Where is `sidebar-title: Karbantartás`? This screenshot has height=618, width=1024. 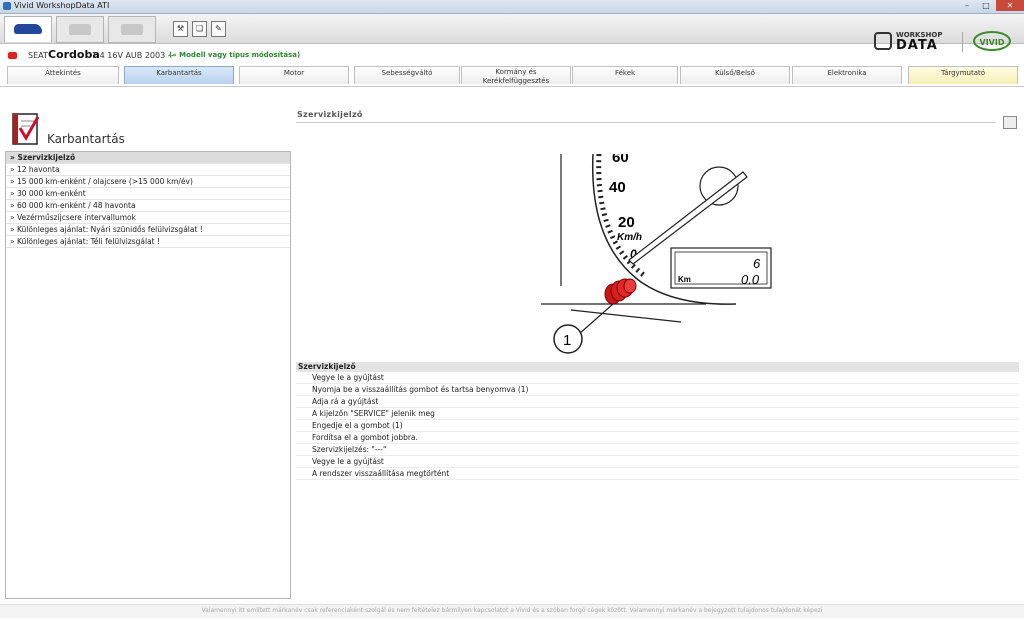 sidebar-title: Karbantartás is located at coordinates (86, 139).